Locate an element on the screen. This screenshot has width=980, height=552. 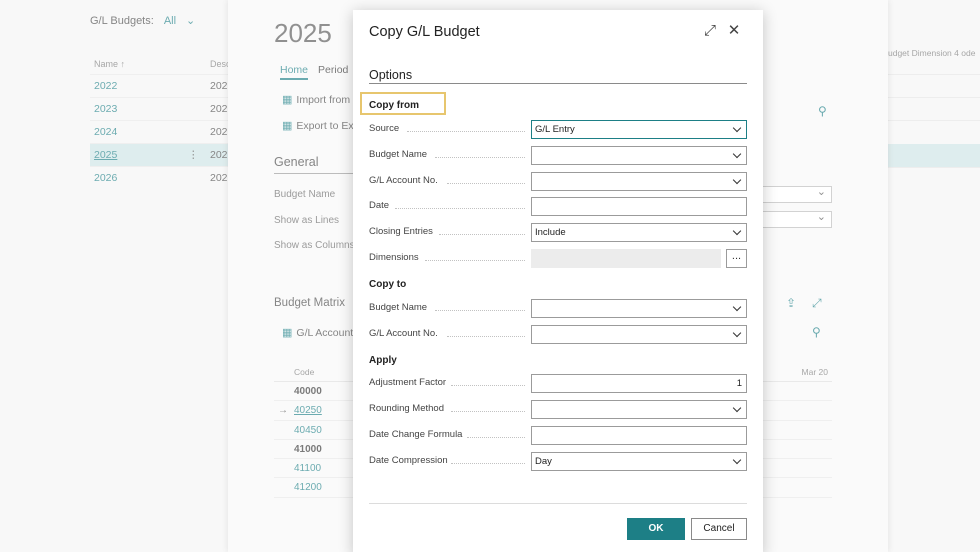
closing-entries-row: Closing Entries Include is located at coordinates (558, 232).